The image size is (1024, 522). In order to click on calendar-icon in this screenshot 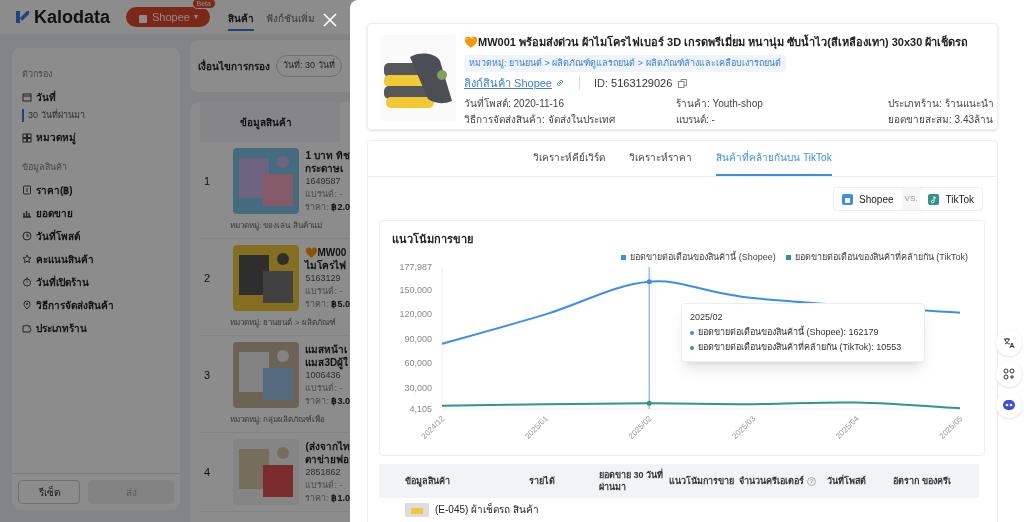, I will do `click(27, 97)`.